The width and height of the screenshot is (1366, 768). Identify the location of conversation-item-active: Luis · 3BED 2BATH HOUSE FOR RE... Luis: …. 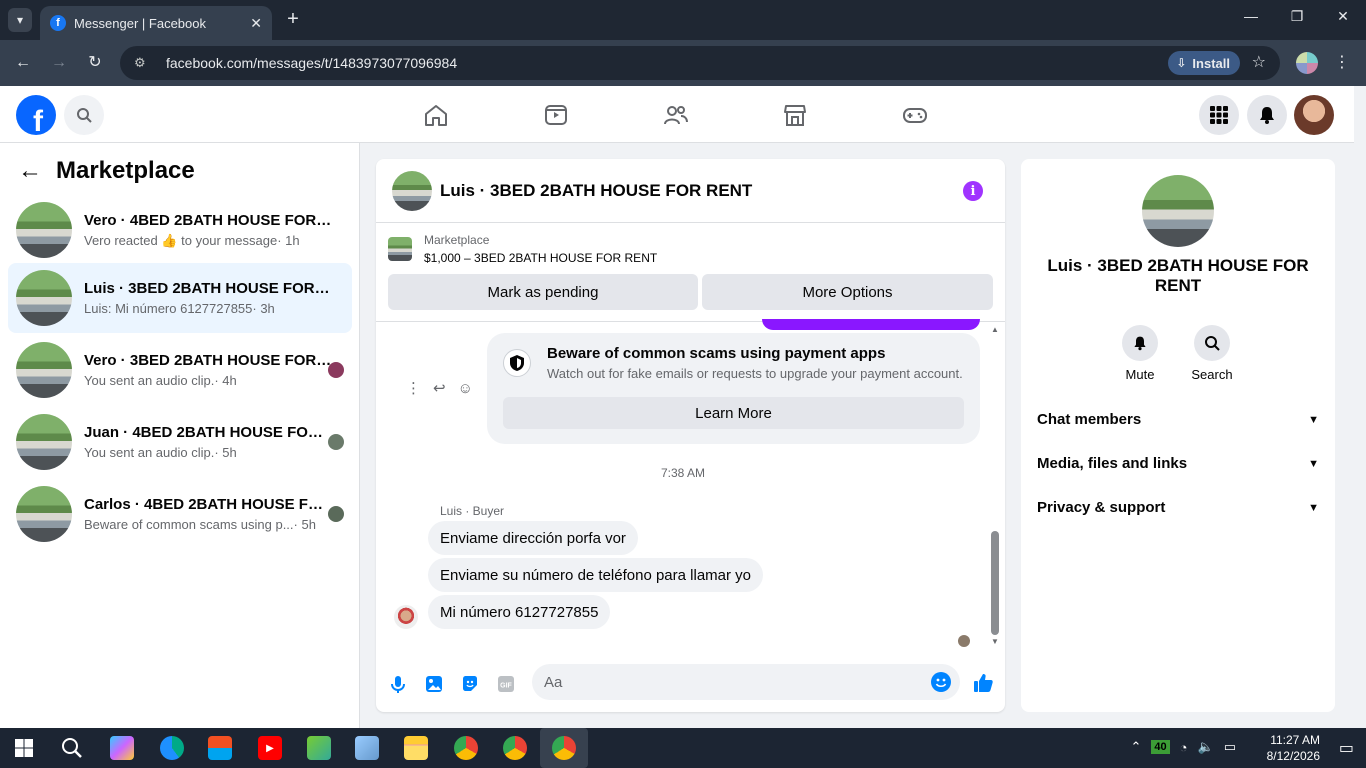
(180, 298).